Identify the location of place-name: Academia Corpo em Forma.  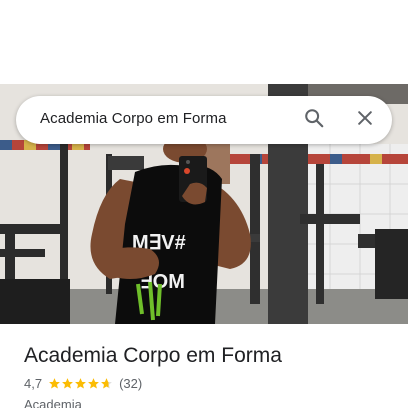
(153, 355).